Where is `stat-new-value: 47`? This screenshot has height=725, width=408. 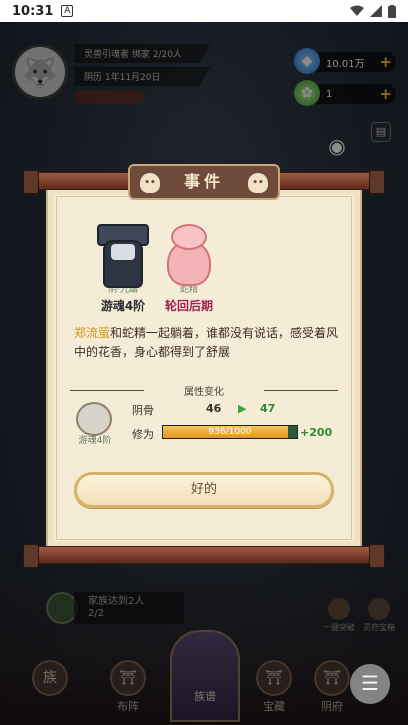 stat-new-value: 47 is located at coordinates (268, 408).